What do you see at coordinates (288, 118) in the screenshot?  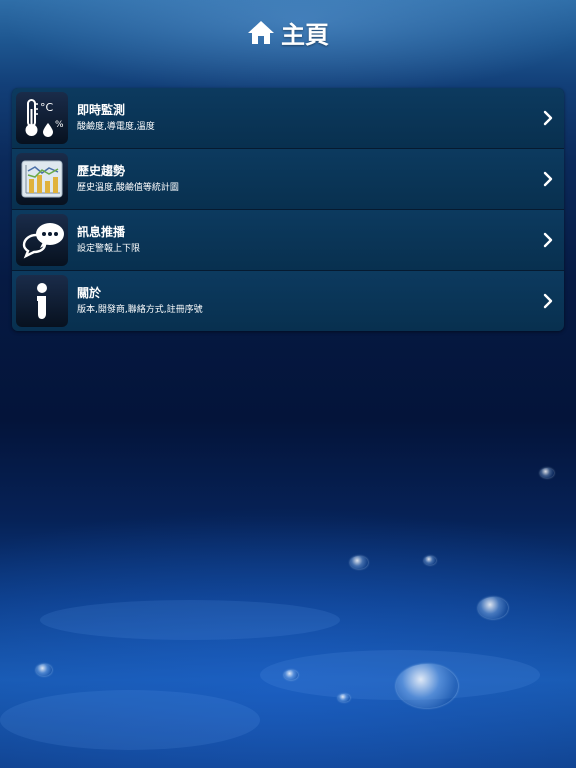 I see `menu-item-realtime-monitoring: °C % 即時監測 酸鹼度,導電度,溫度` at bounding box center [288, 118].